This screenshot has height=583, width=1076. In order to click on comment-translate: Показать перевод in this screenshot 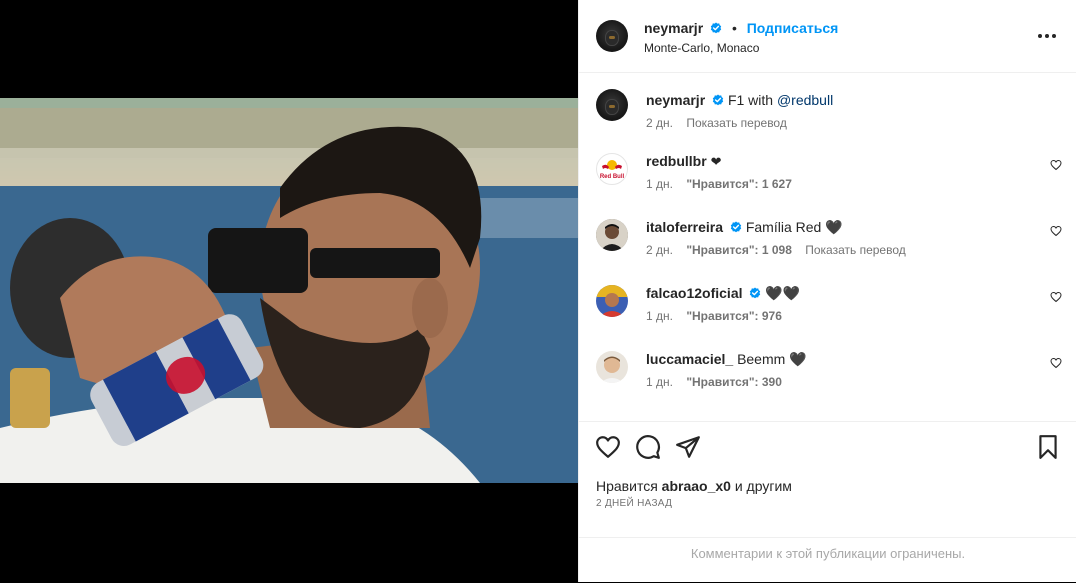, I will do `click(855, 250)`.